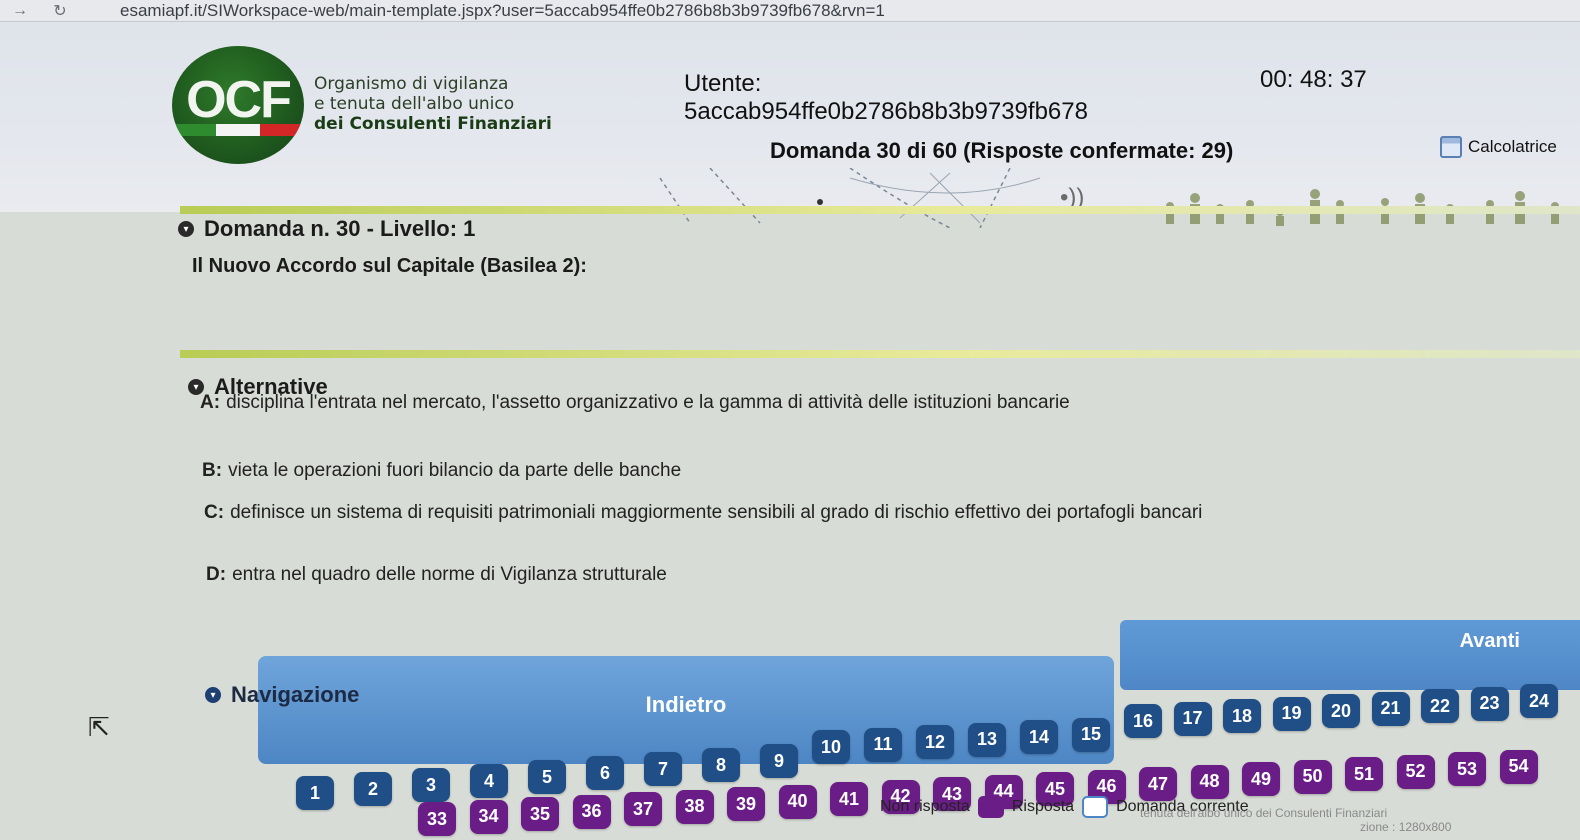 The height and width of the screenshot is (840, 1580). What do you see at coordinates (1451, 147) in the screenshot?
I see `calculator-icon` at bounding box center [1451, 147].